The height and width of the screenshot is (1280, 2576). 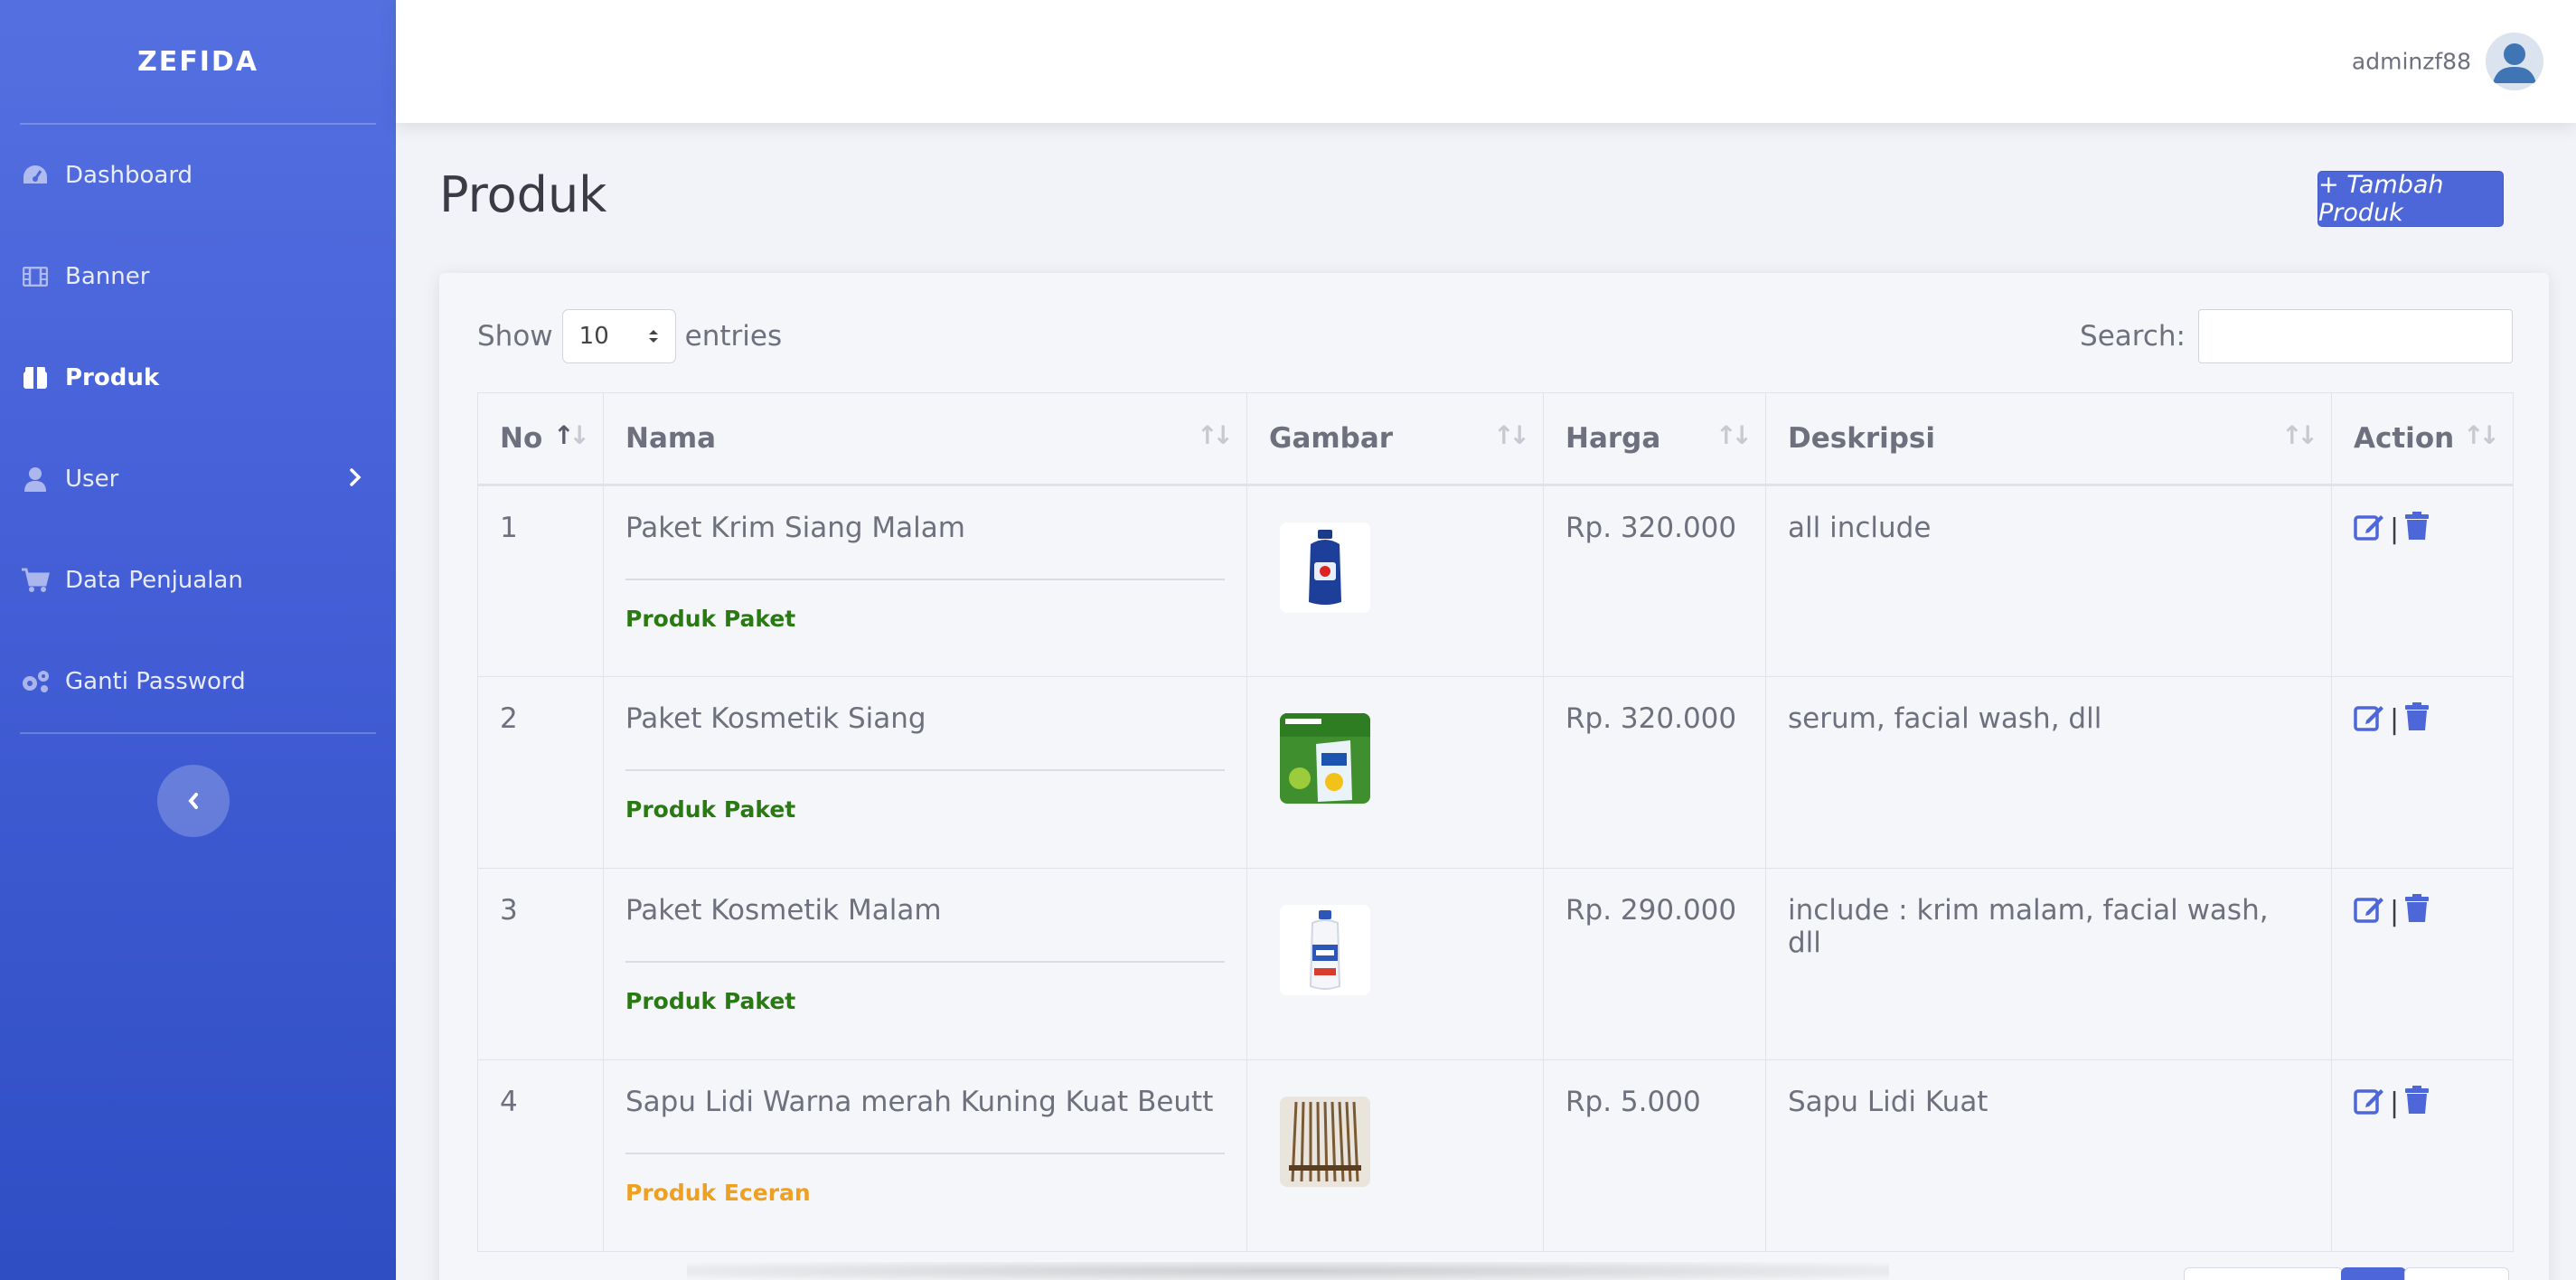 What do you see at coordinates (540, 1155) in the screenshot?
I see `cell-no: 4` at bounding box center [540, 1155].